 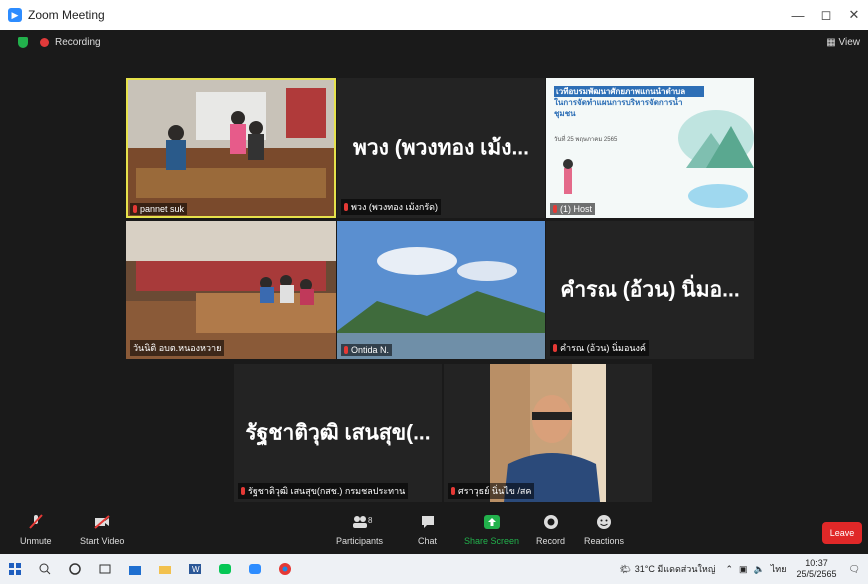 What do you see at coordinates (854, 569) in the screenshot?
I see `notification-icon: 🗨` at bounding box center [854, 569].